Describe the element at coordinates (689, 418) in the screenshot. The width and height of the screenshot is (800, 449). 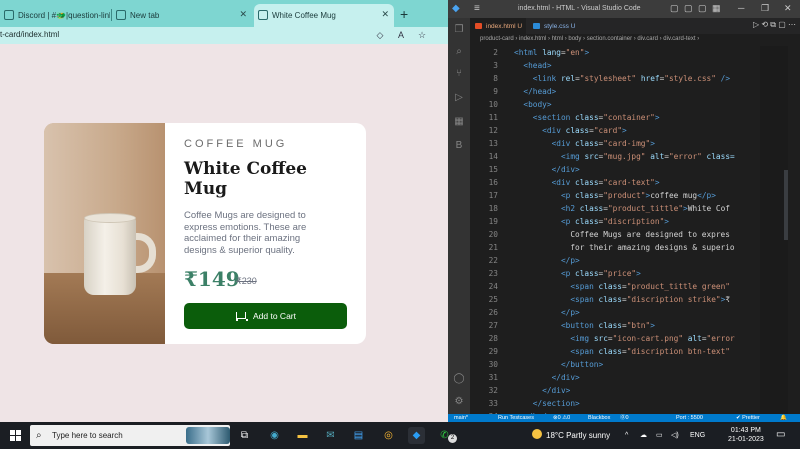
I see `port-status: Port : 5500` at that location.